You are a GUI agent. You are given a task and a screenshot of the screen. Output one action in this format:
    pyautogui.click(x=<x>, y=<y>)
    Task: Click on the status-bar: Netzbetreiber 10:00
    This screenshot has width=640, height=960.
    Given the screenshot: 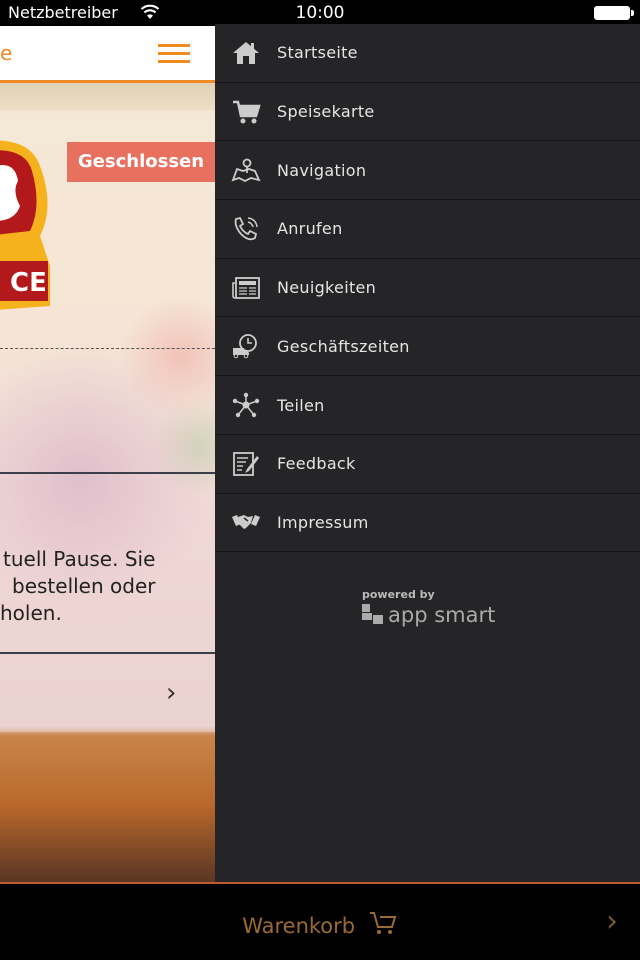 What is the action you would take?
    pyautogui.click(x=320, y=13)
    